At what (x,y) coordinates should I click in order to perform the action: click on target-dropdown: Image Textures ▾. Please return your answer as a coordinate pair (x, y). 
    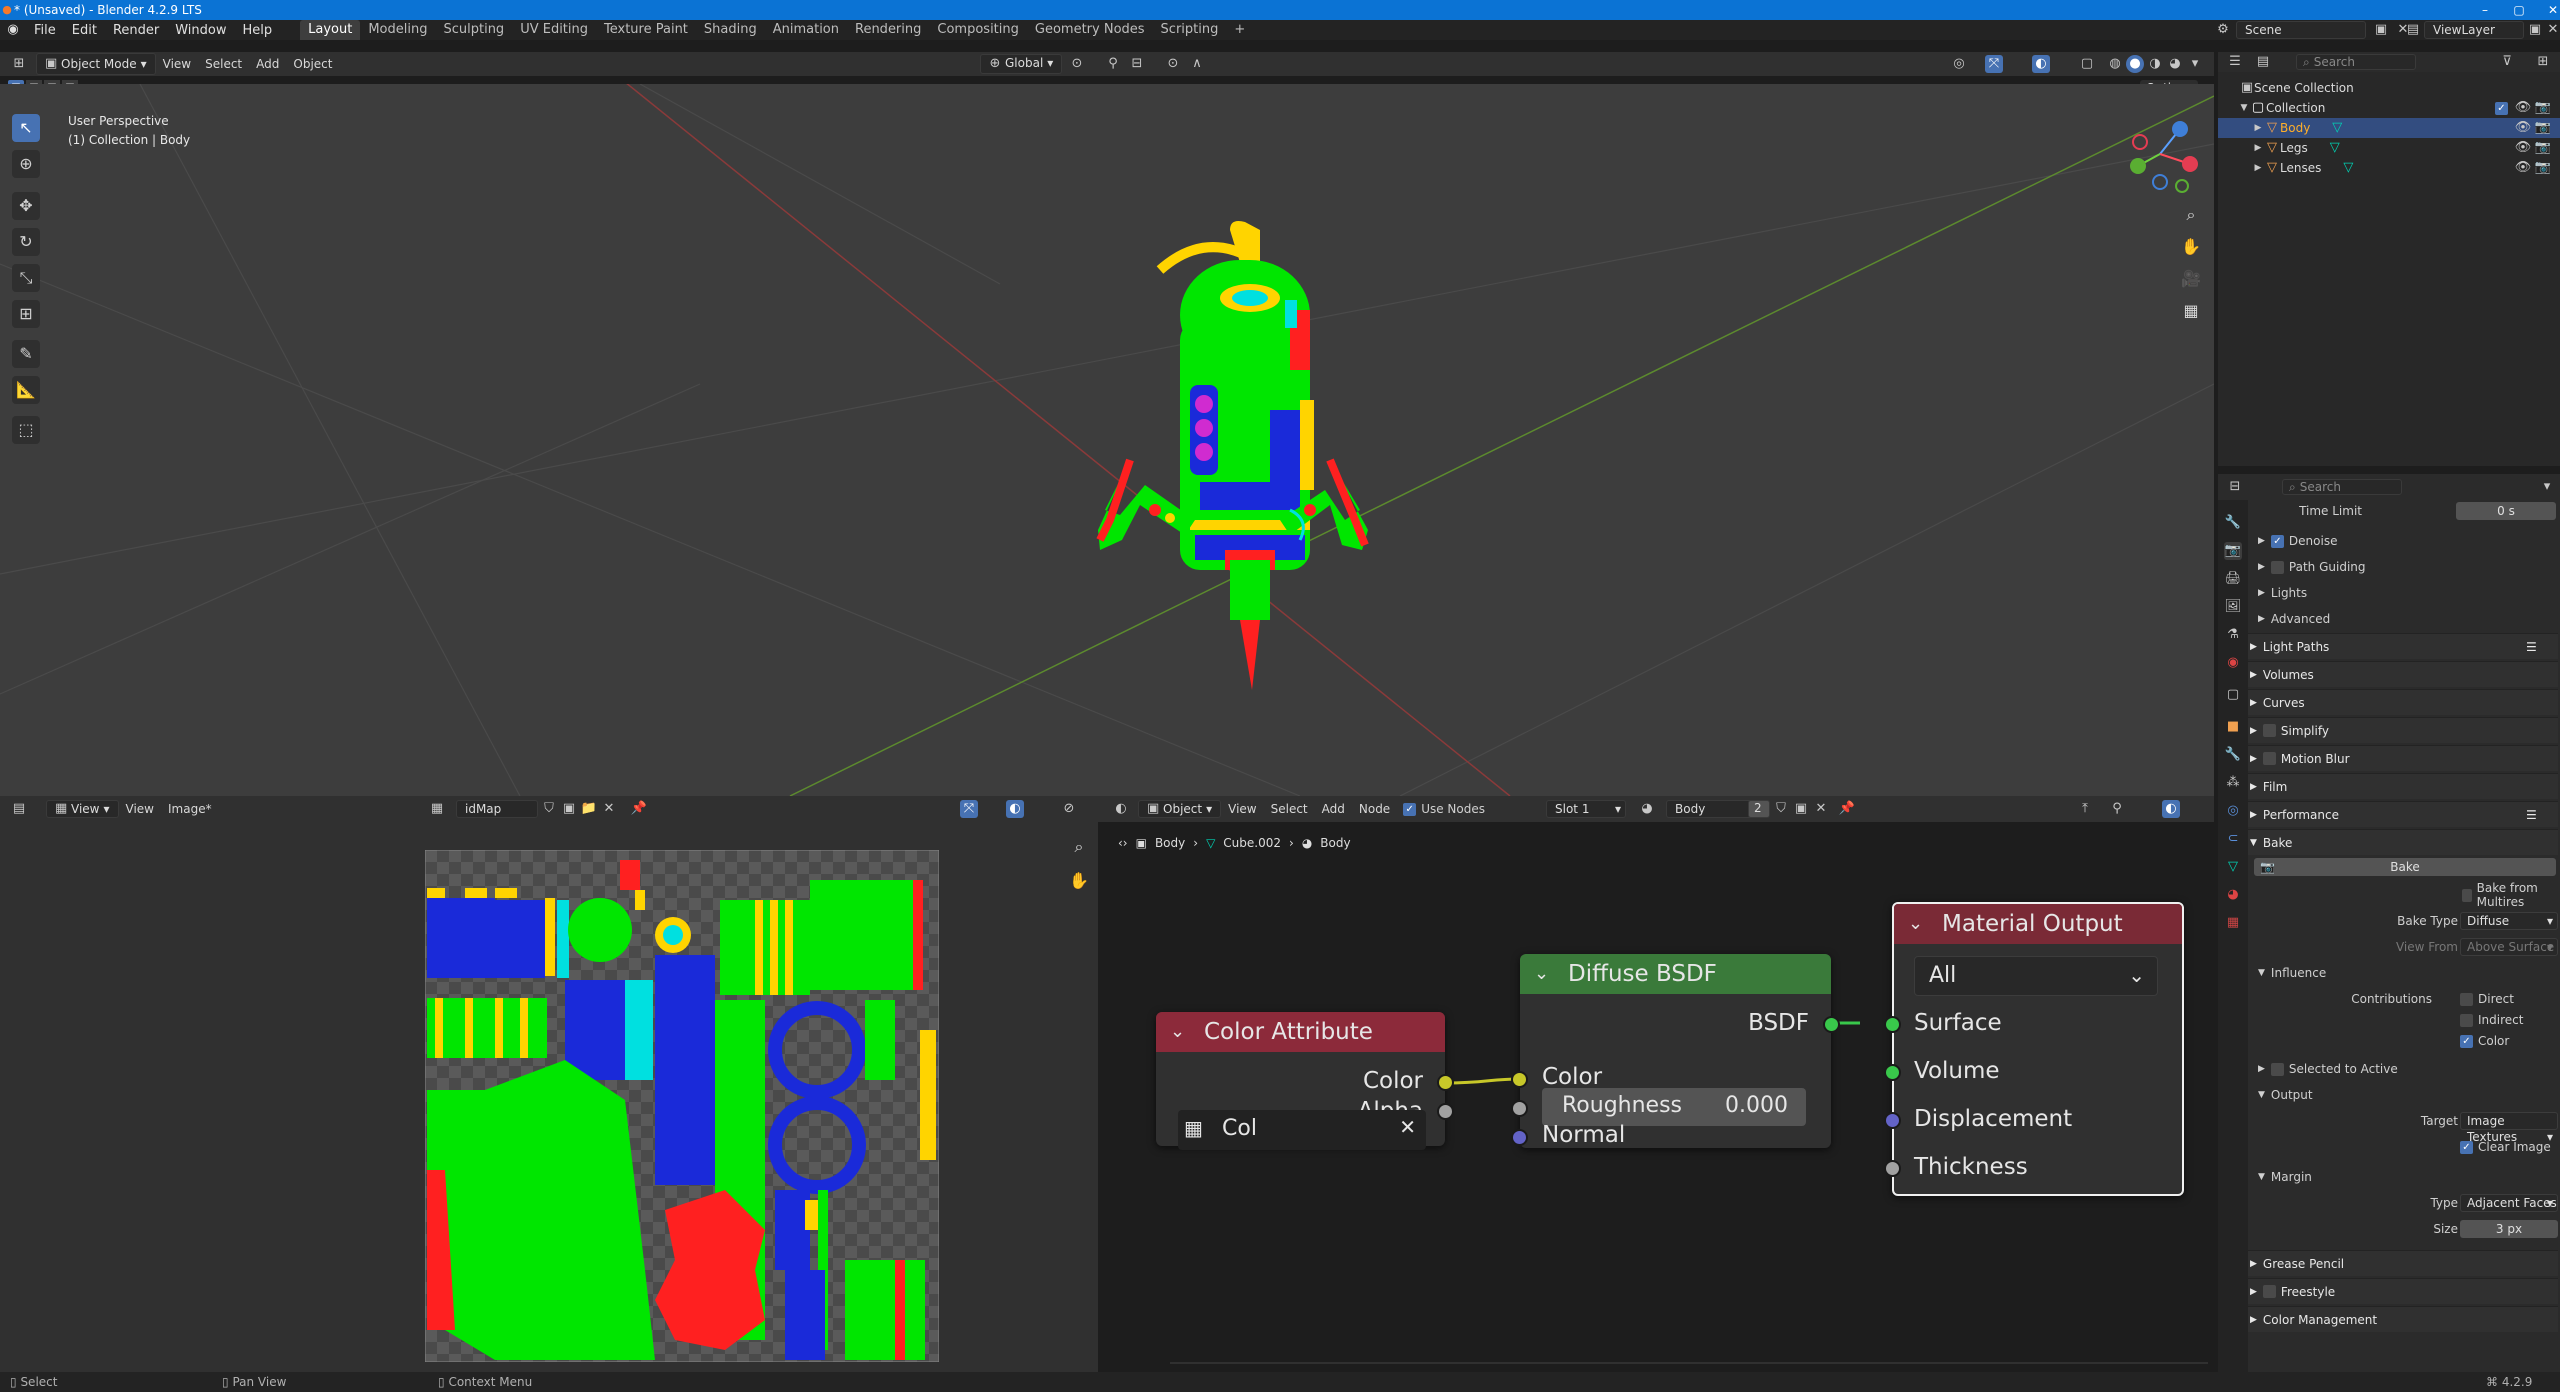
    Looking at the image, I should click on (2509, 1128).